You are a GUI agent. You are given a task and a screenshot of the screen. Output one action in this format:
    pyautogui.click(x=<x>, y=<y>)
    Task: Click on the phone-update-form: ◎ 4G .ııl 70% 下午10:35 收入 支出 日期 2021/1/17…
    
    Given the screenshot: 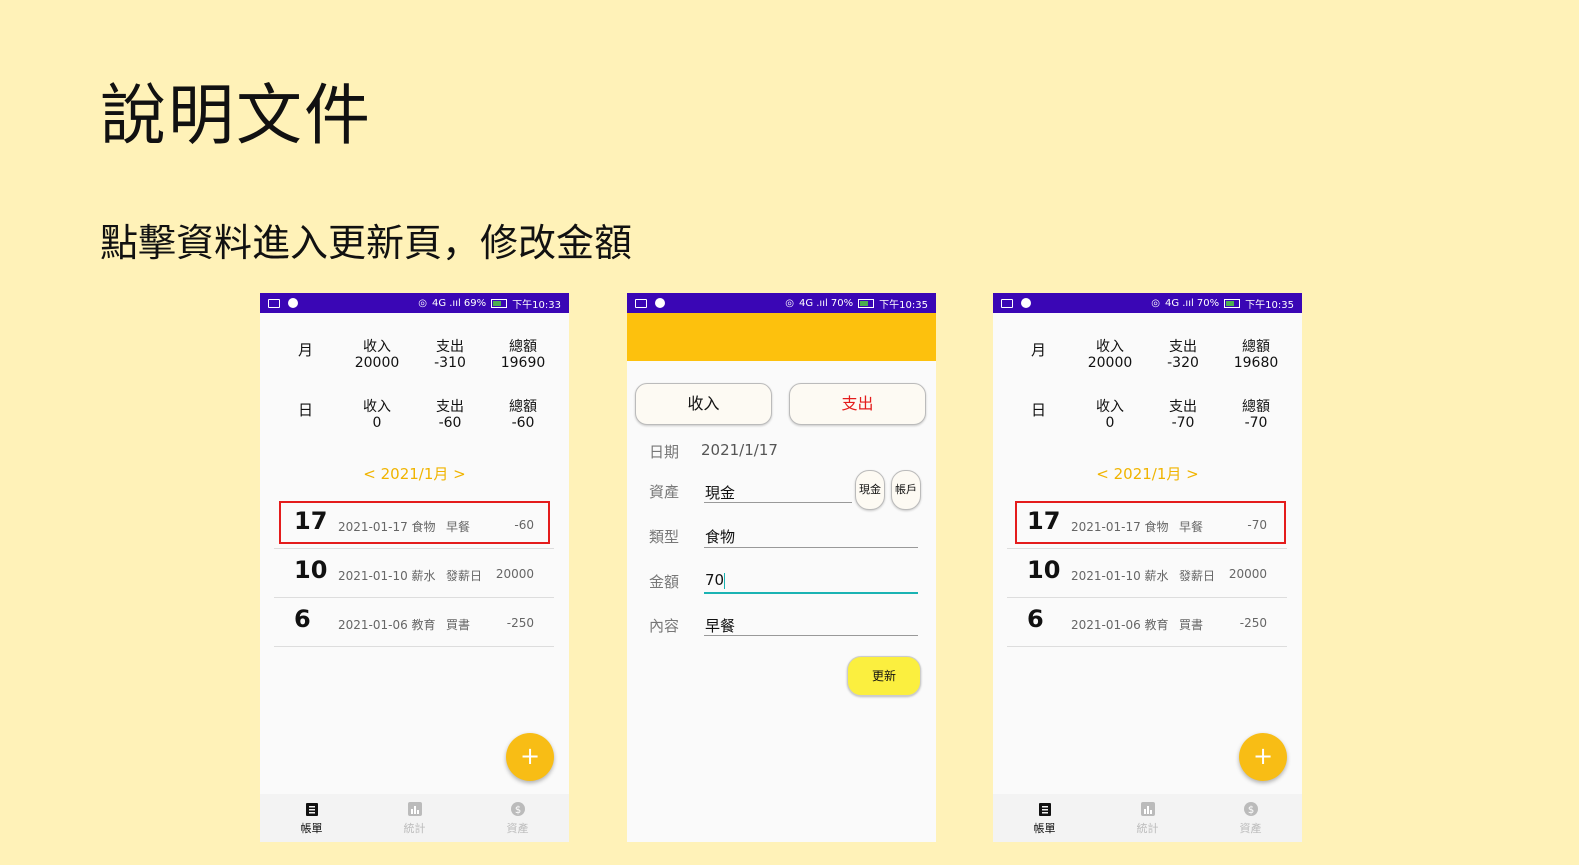 What is the action you would take?
    pyautogui.click(x=781, y=567)
    